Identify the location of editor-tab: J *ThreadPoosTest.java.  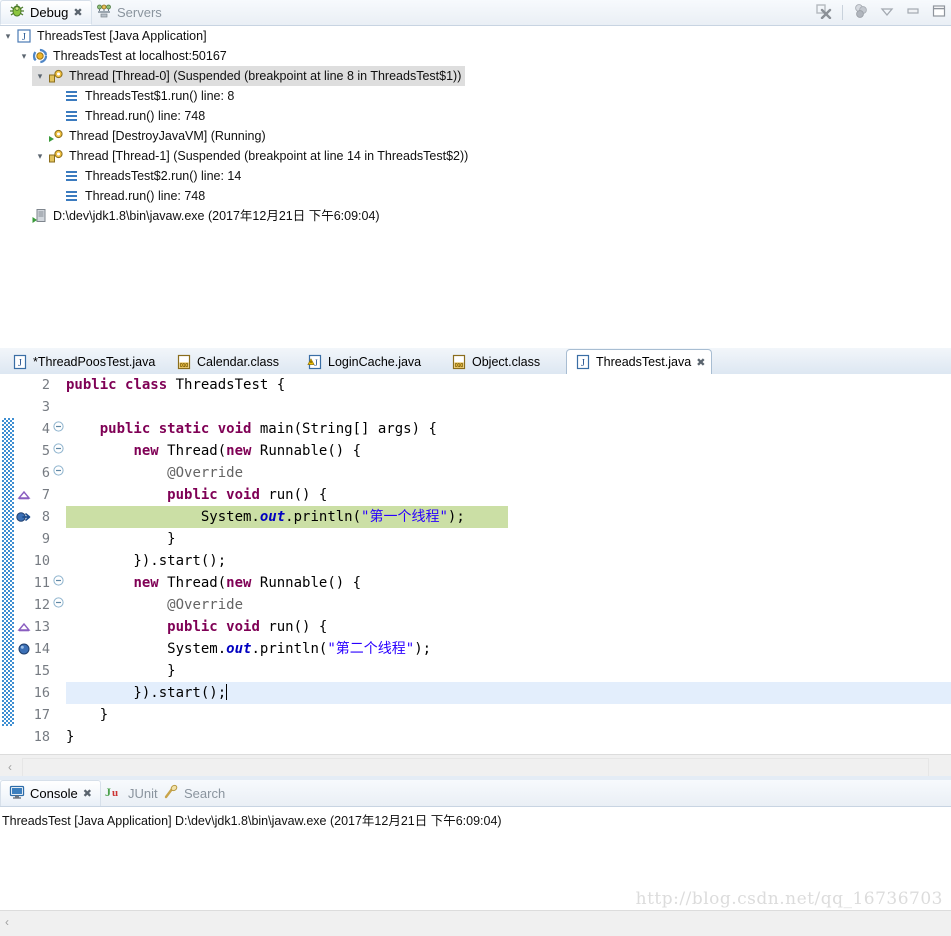
(84, 362).